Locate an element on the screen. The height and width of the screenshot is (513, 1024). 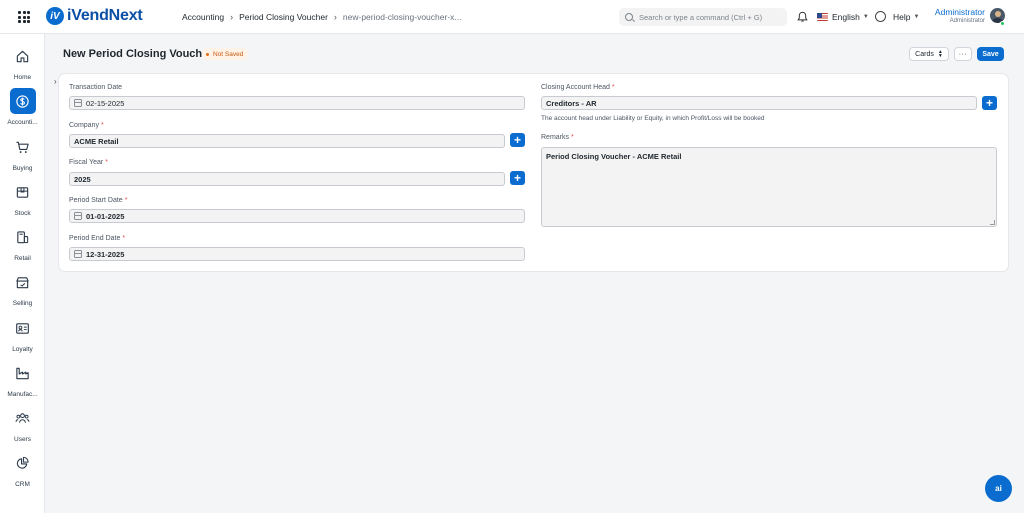
sort-updown-icon: ▲ ▼ is located at coordinates (940, 54).